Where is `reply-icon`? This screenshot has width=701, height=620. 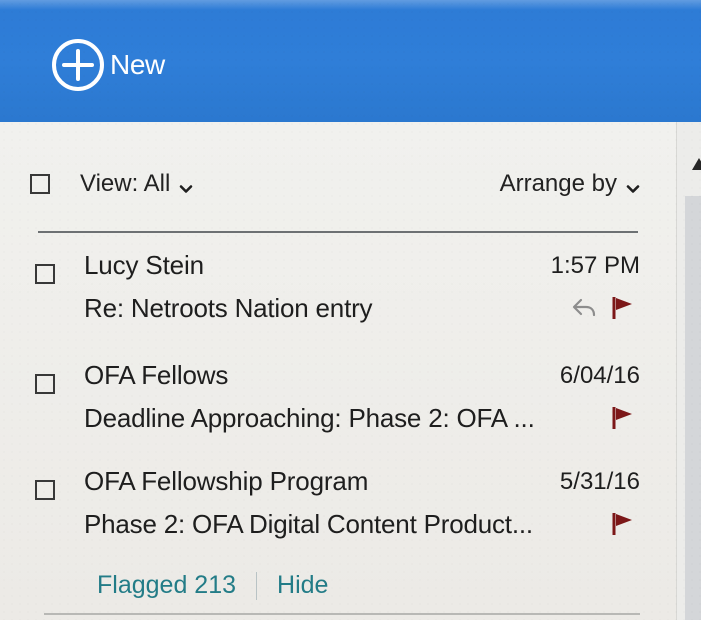
reply-icon is located at coordinates (584, 308).